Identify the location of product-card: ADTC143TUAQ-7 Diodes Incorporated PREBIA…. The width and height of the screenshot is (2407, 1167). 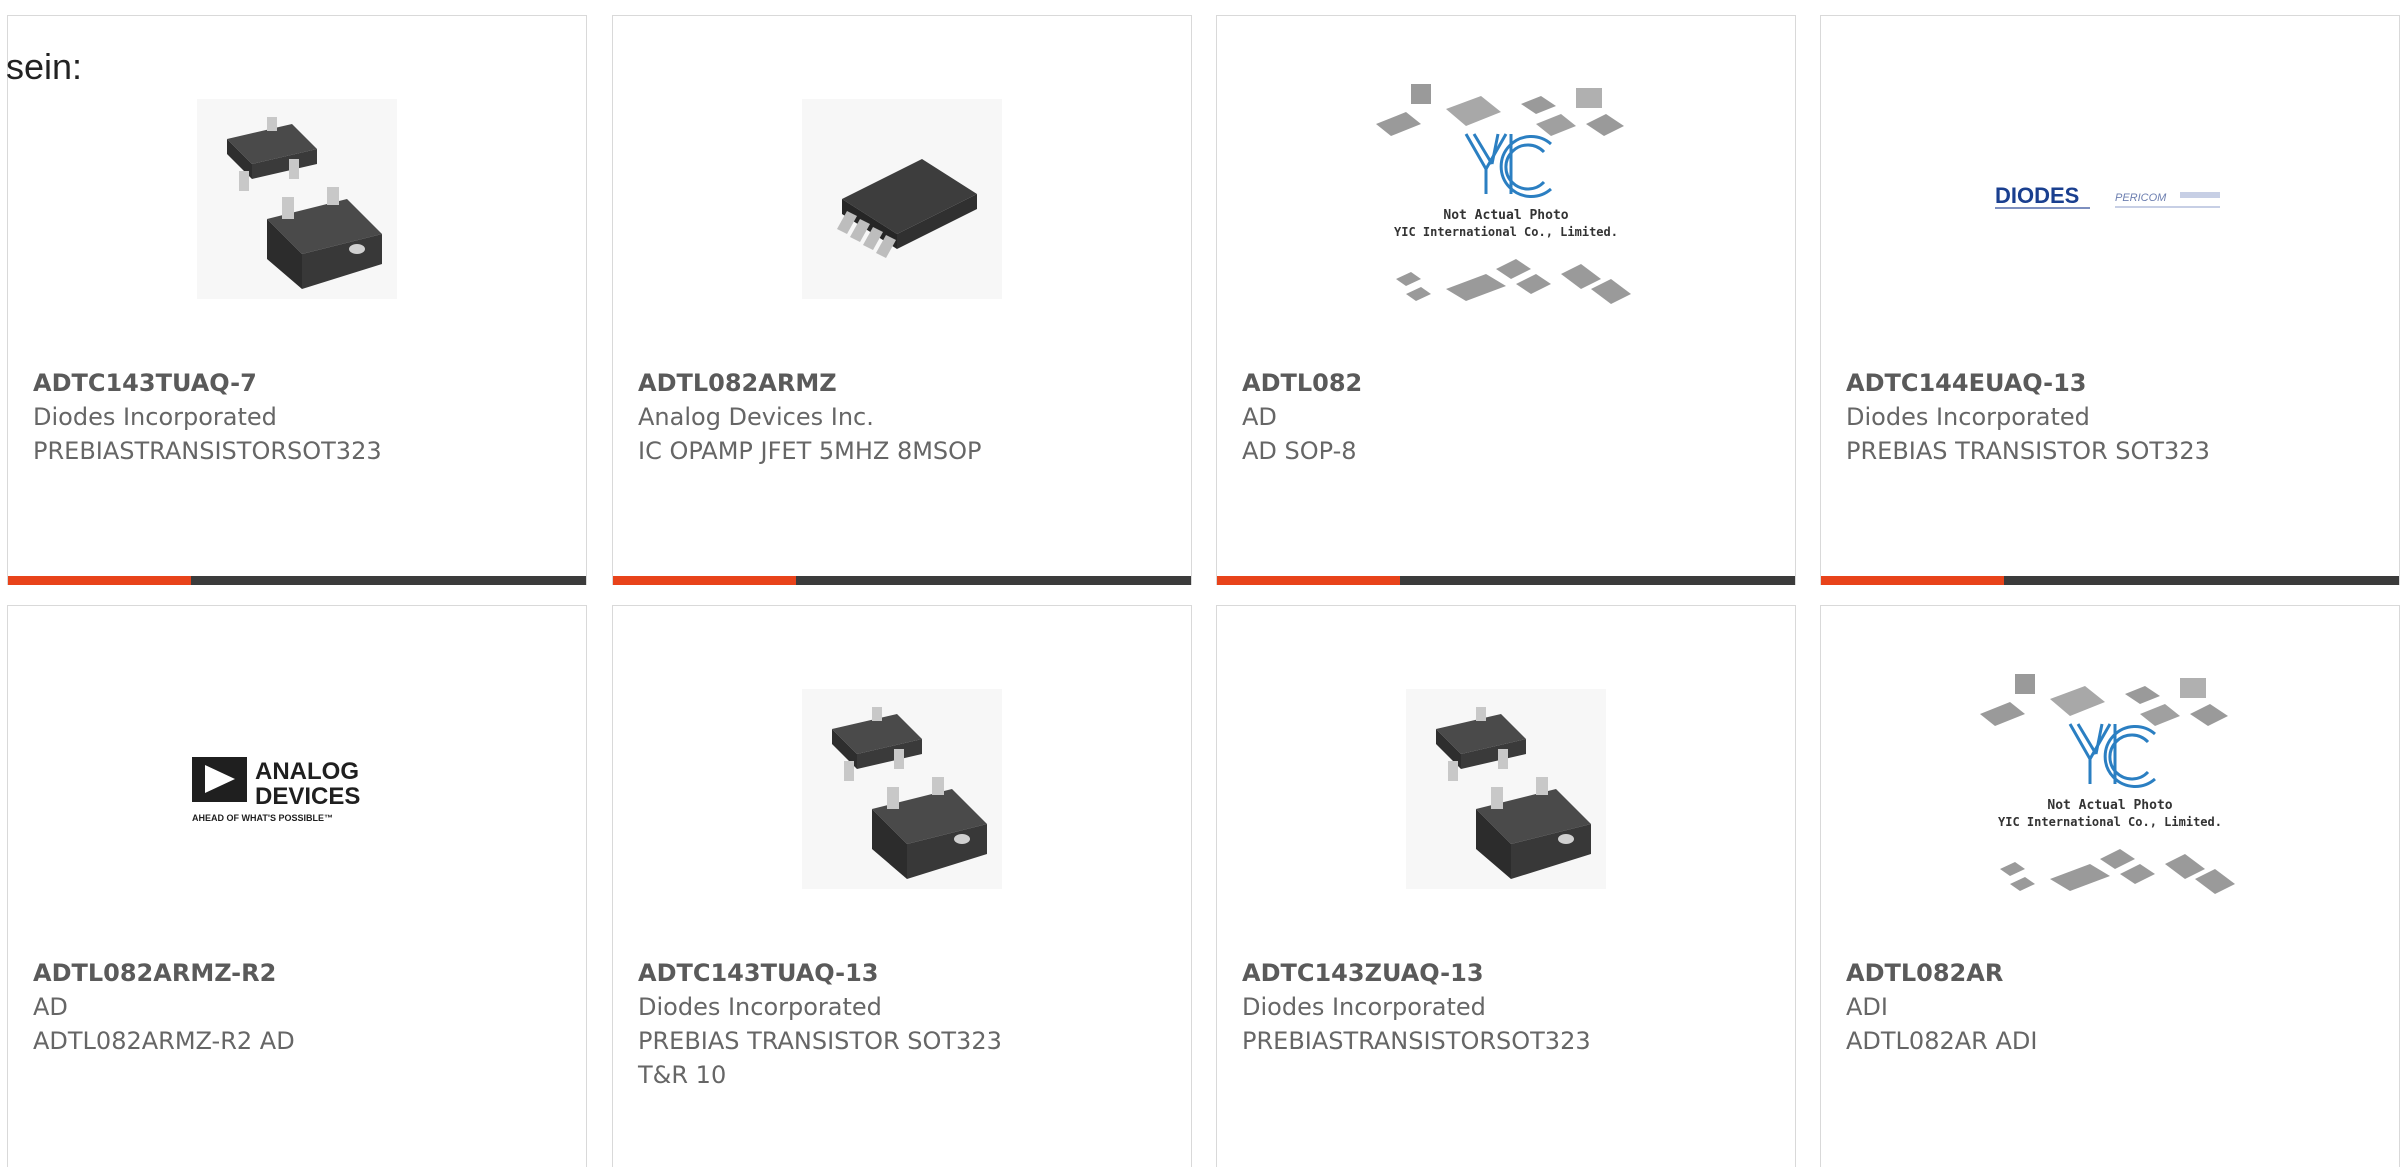
(297, 300).